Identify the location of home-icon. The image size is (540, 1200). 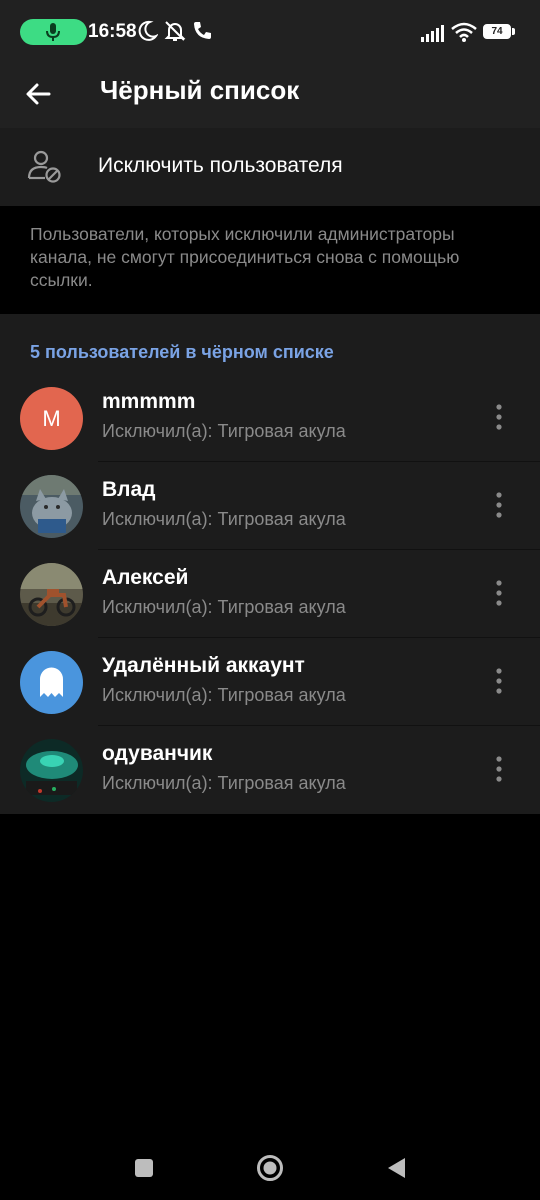
(270, 1168).